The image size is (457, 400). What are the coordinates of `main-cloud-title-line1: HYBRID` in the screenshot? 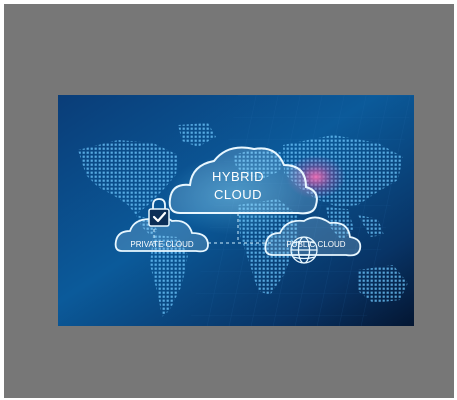 It's located at (238, 176).